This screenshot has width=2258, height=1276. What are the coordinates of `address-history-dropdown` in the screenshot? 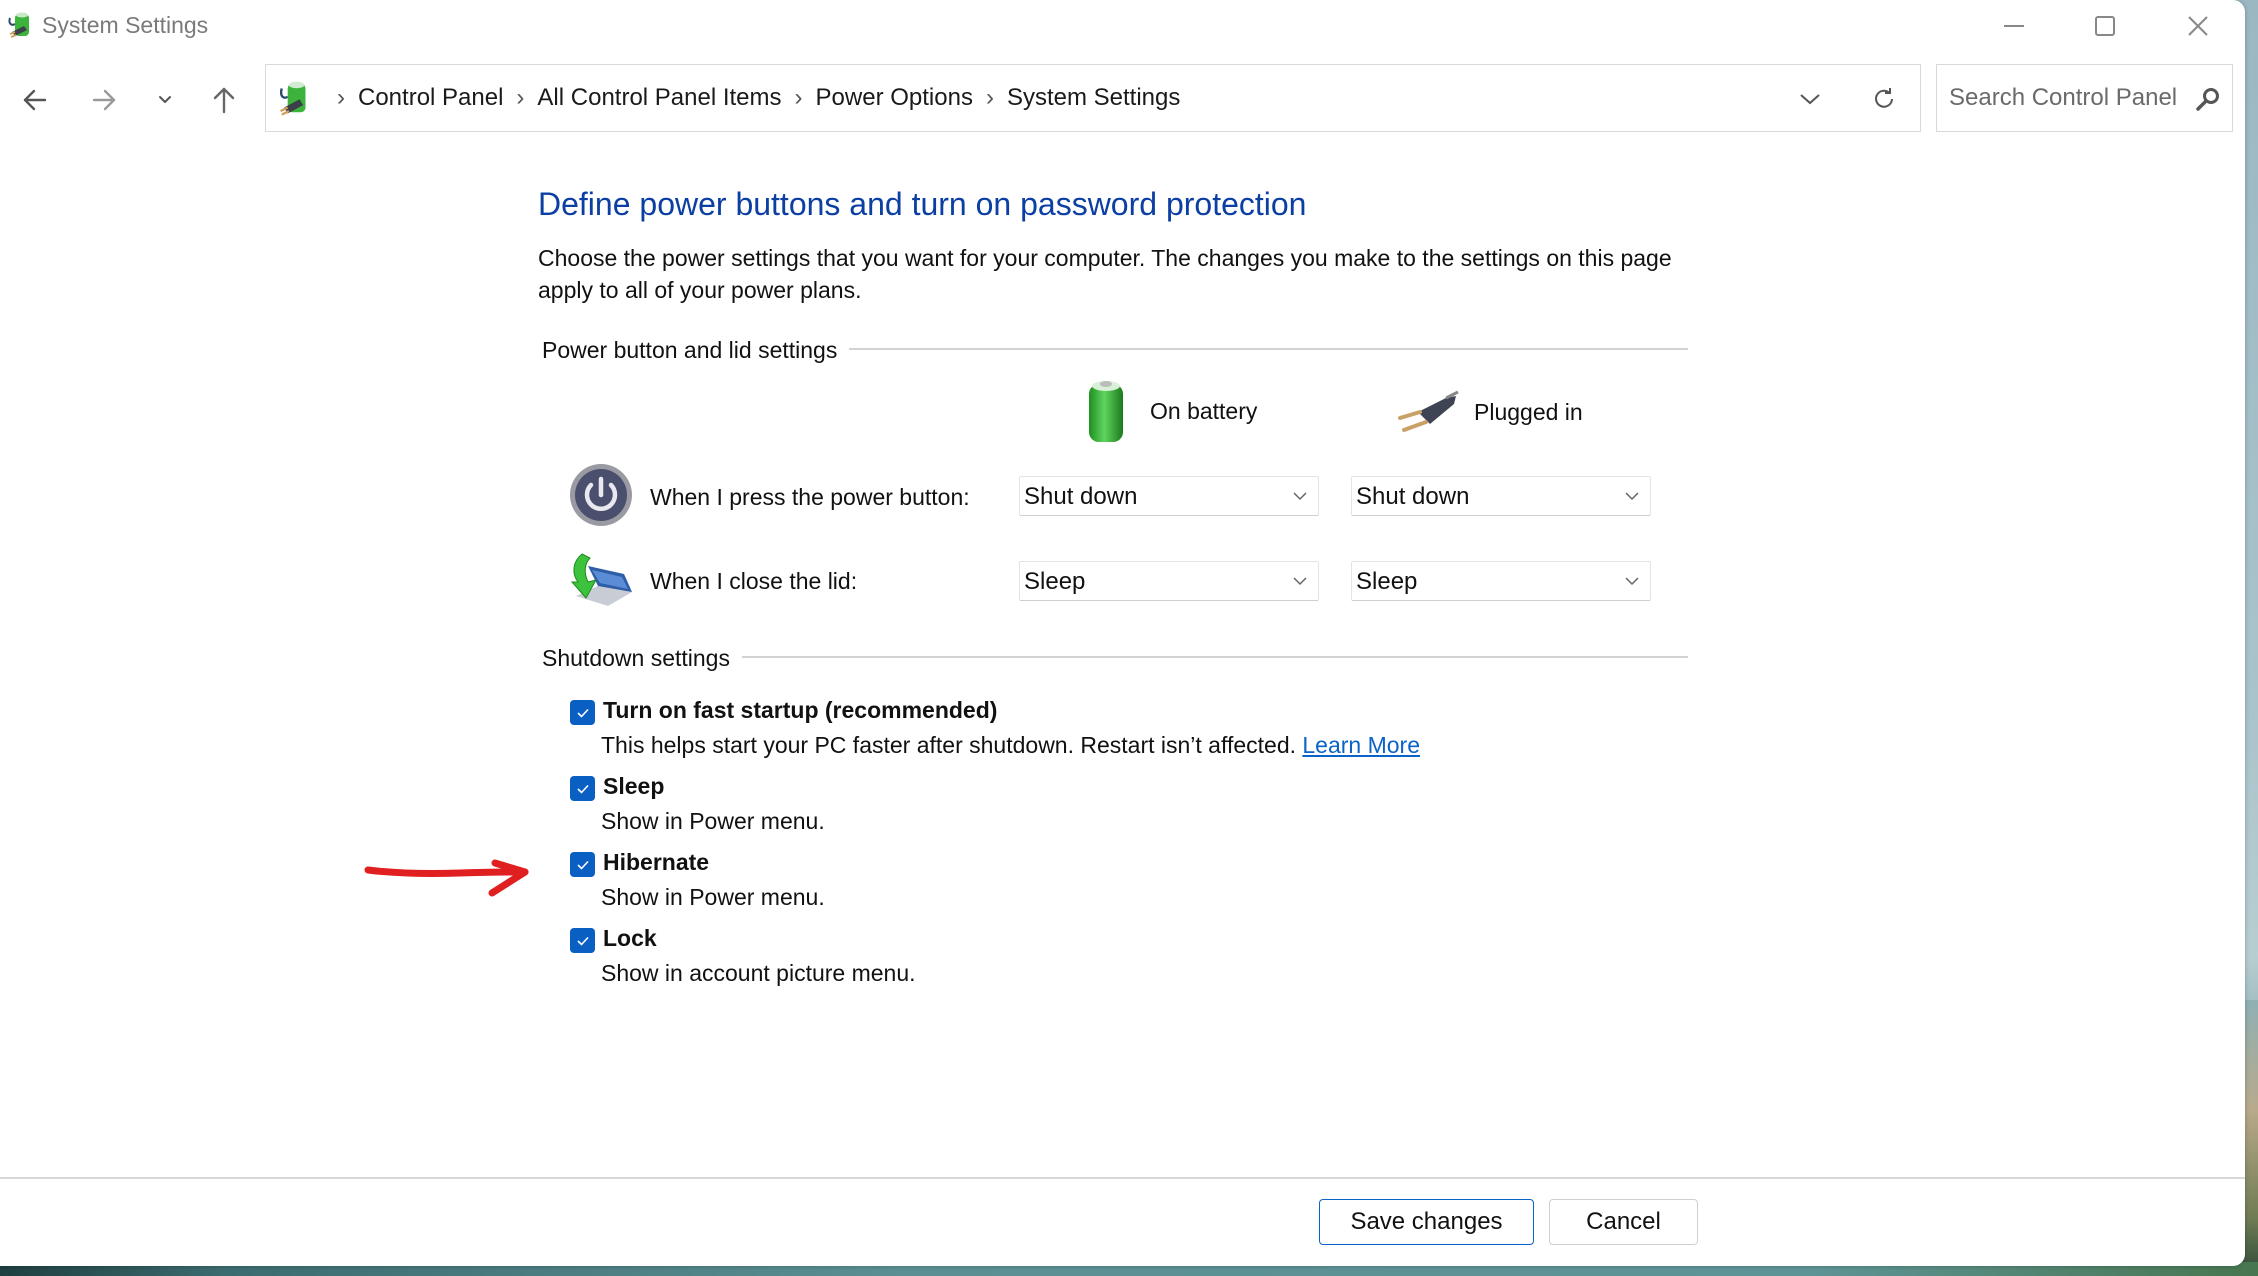 It's located at (1810, 99).